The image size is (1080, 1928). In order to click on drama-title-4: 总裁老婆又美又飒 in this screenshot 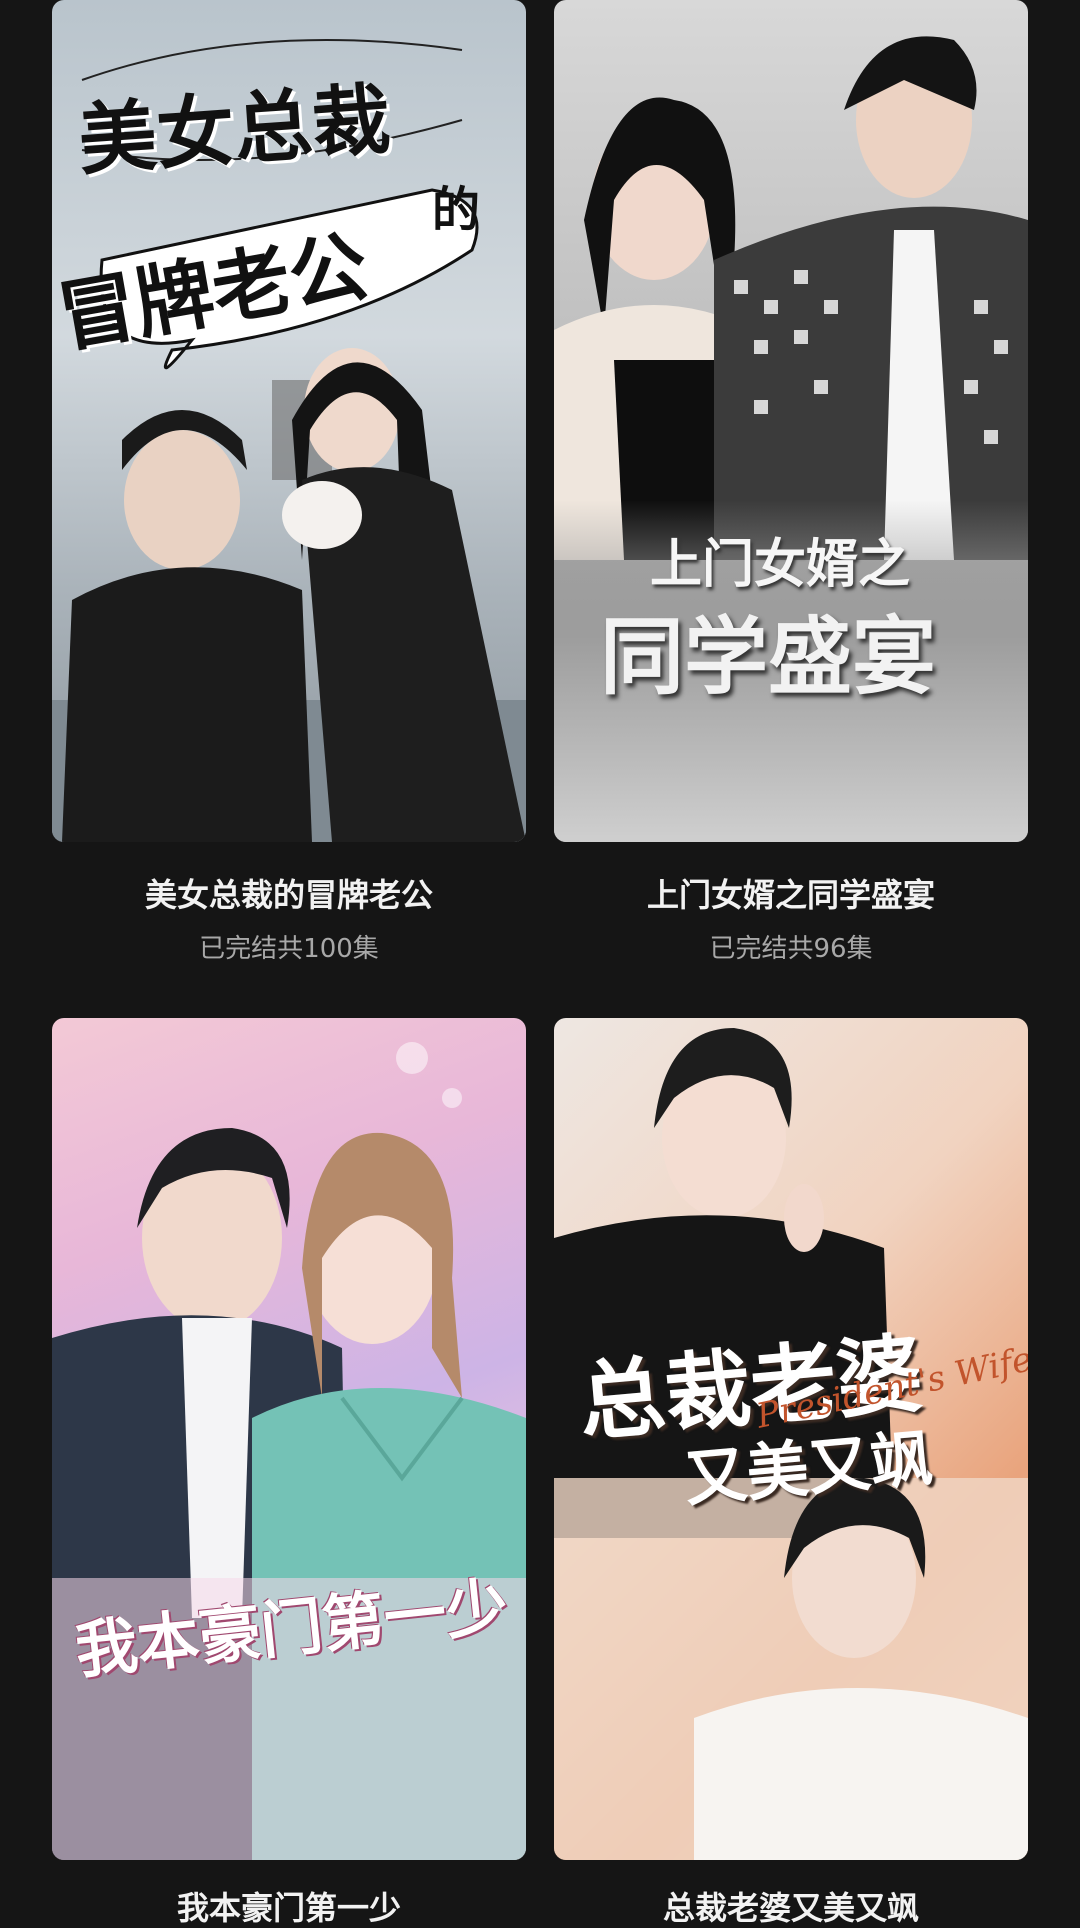, I will do `click(791, 1908)`.